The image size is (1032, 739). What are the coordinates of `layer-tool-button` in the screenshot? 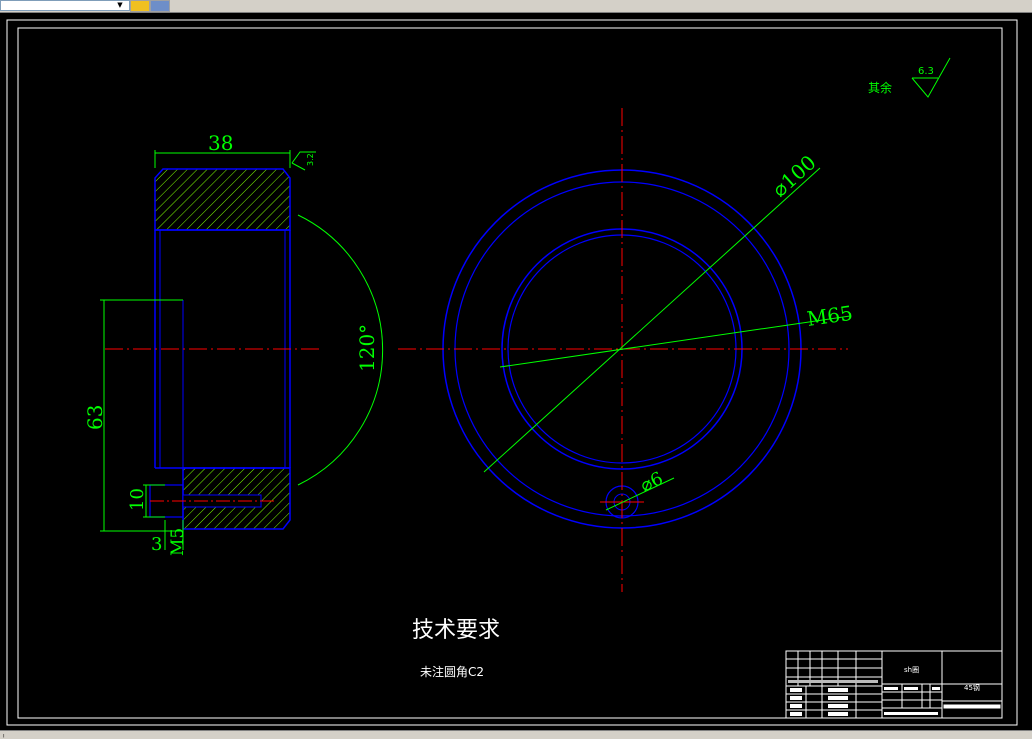 It's located at (140, 6).